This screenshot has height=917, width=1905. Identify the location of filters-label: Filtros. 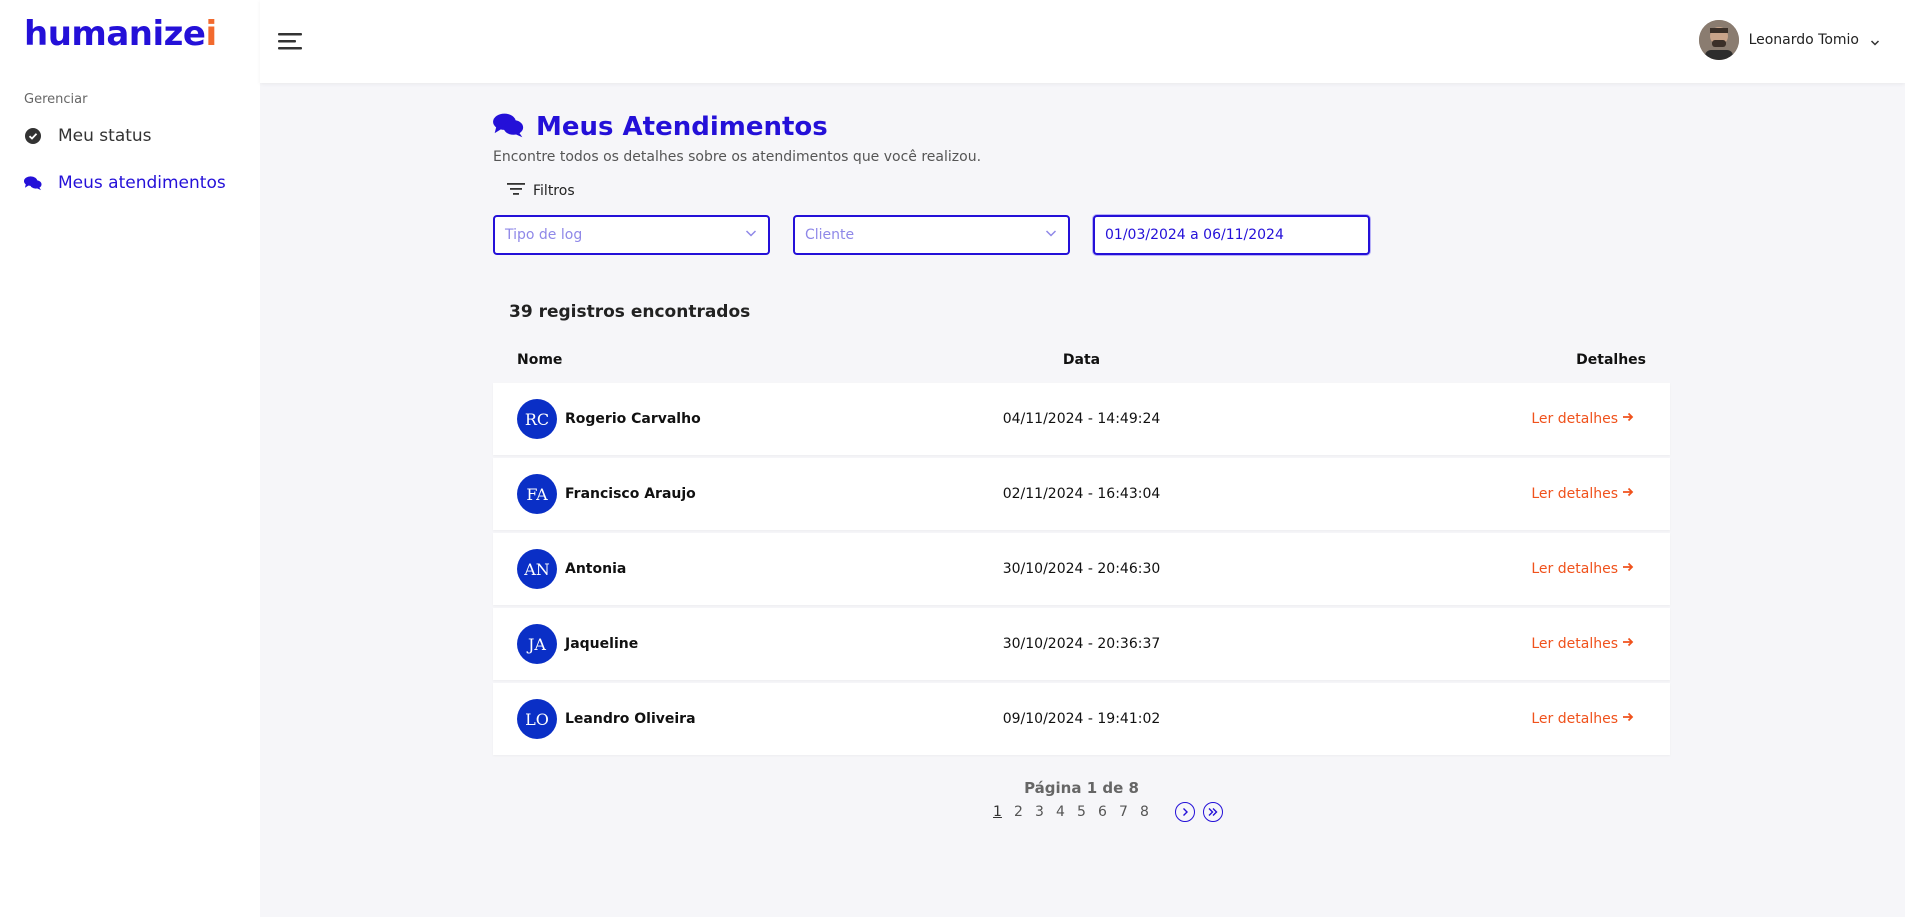
(554, 191).